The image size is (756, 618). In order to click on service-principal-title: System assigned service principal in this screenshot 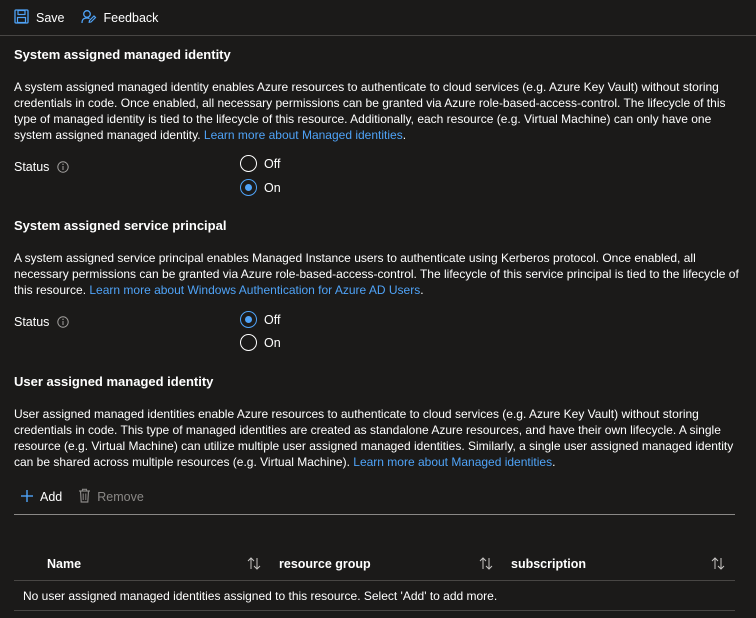, I will do `click(120, 225)`.